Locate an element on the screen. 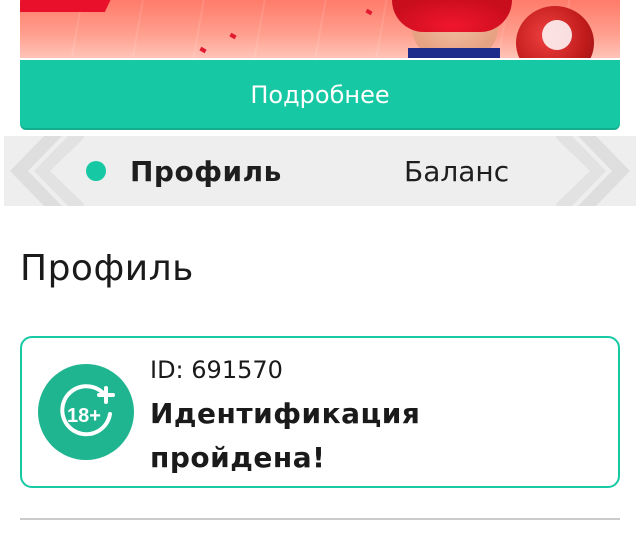 The image size is (640, 560). tab-balance-label: Баланс is located at coordinates (457, 171).